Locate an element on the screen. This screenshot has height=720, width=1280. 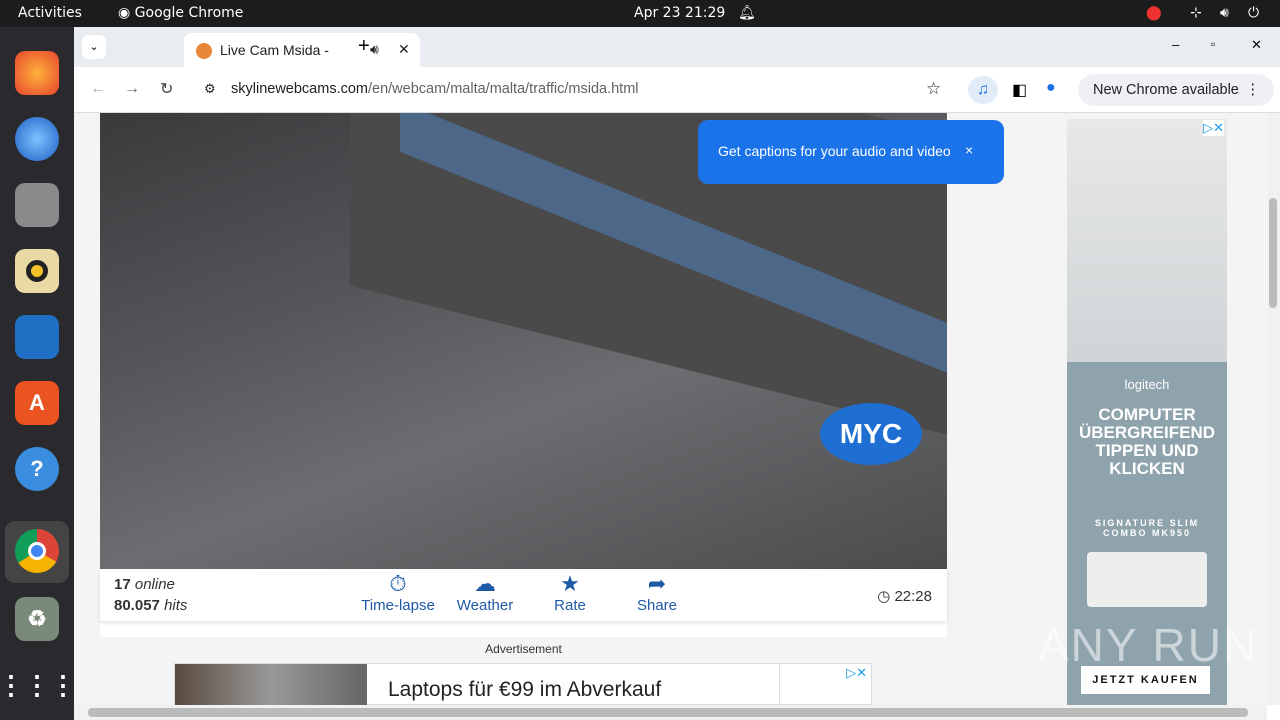
adchoices-icon: ▷✕ is located at coordinates (856, 673).